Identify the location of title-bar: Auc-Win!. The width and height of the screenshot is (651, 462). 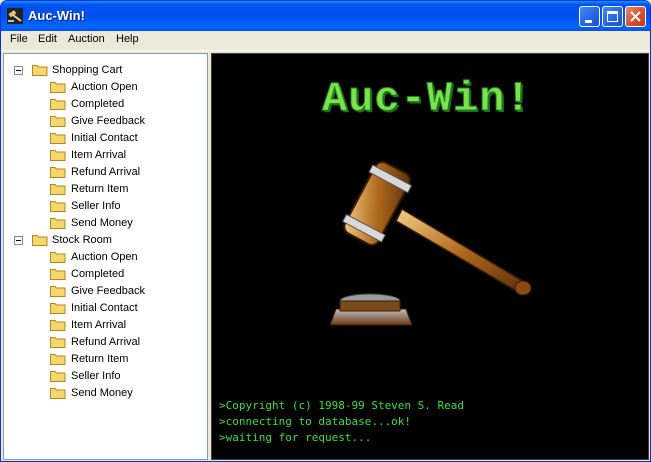
(325, 16).